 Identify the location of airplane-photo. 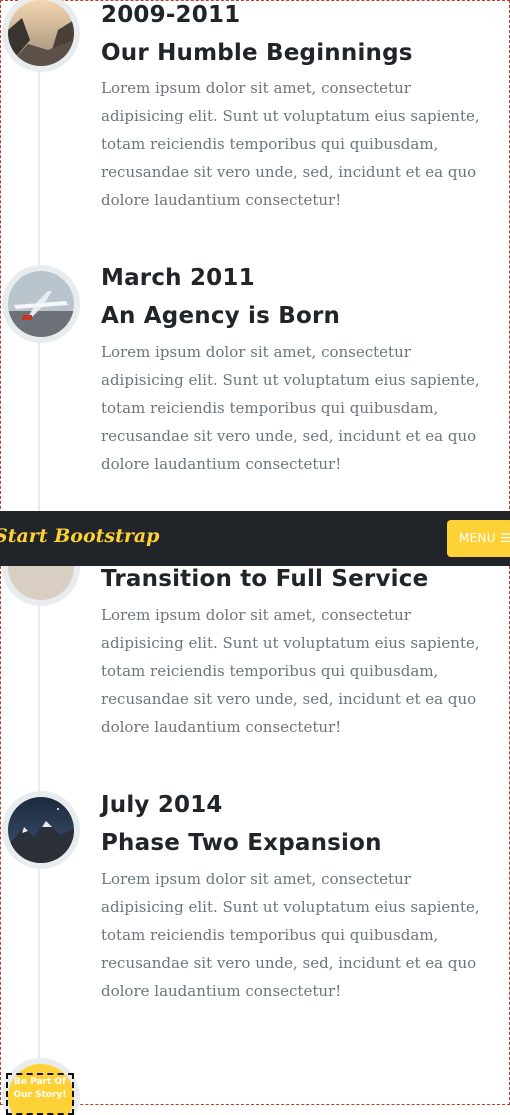
(41, 304).